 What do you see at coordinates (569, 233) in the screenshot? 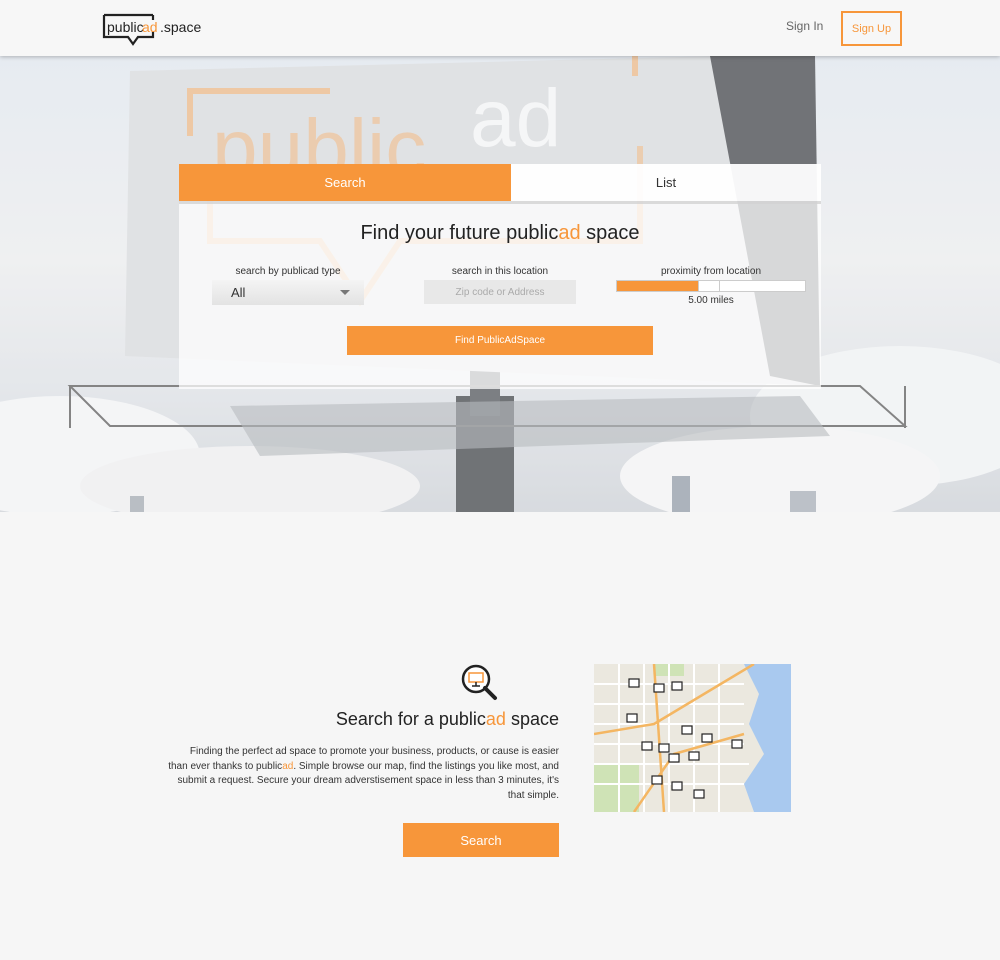
I see `title-accent: ad` at bounding box center [569, 233].